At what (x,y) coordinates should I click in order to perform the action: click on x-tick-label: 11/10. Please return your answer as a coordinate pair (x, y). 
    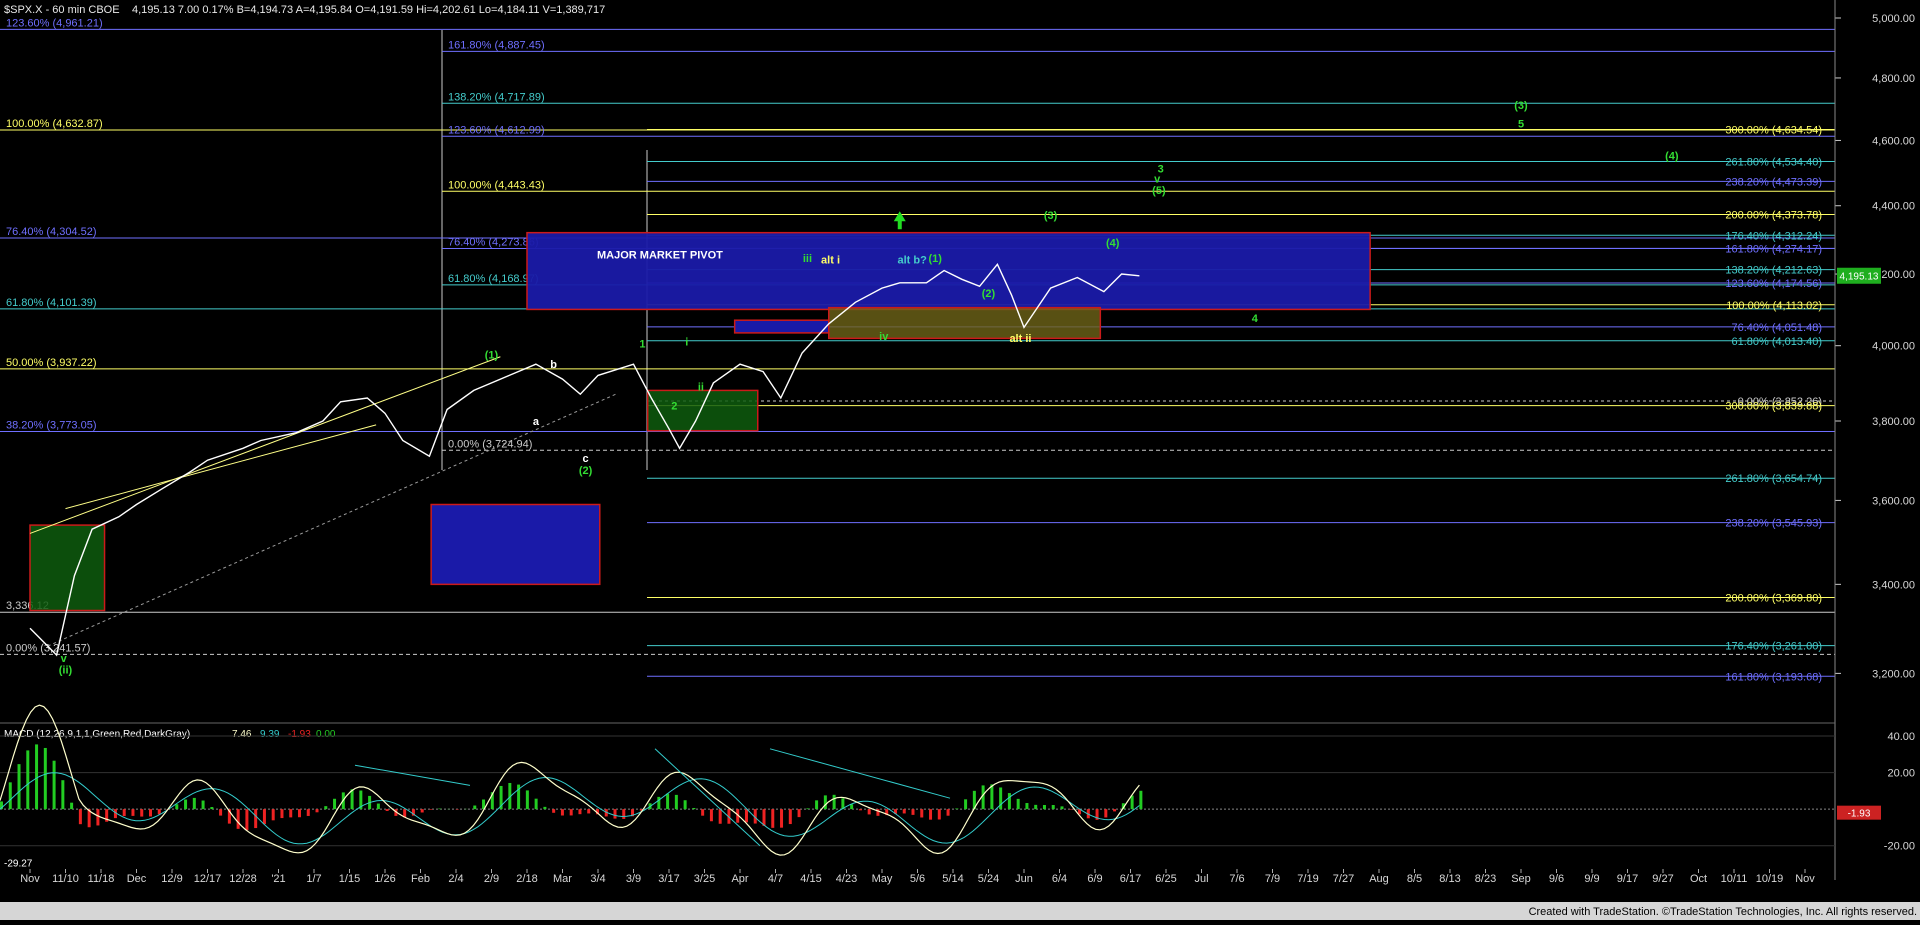
    Looking at the image, I should click on (65, 879).